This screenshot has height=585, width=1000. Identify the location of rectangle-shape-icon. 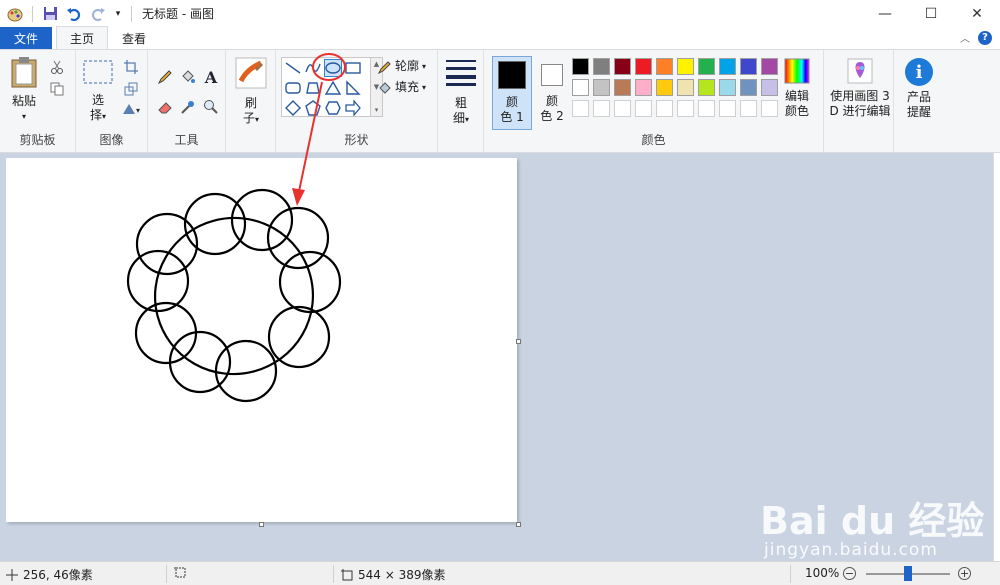
(353, 68).